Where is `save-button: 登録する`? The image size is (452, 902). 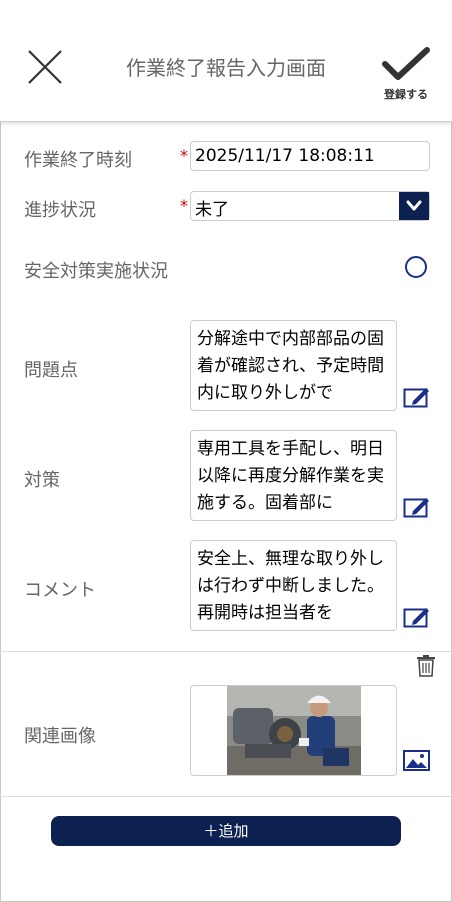
save-button: 登録する is located at coordinates (406, 77).